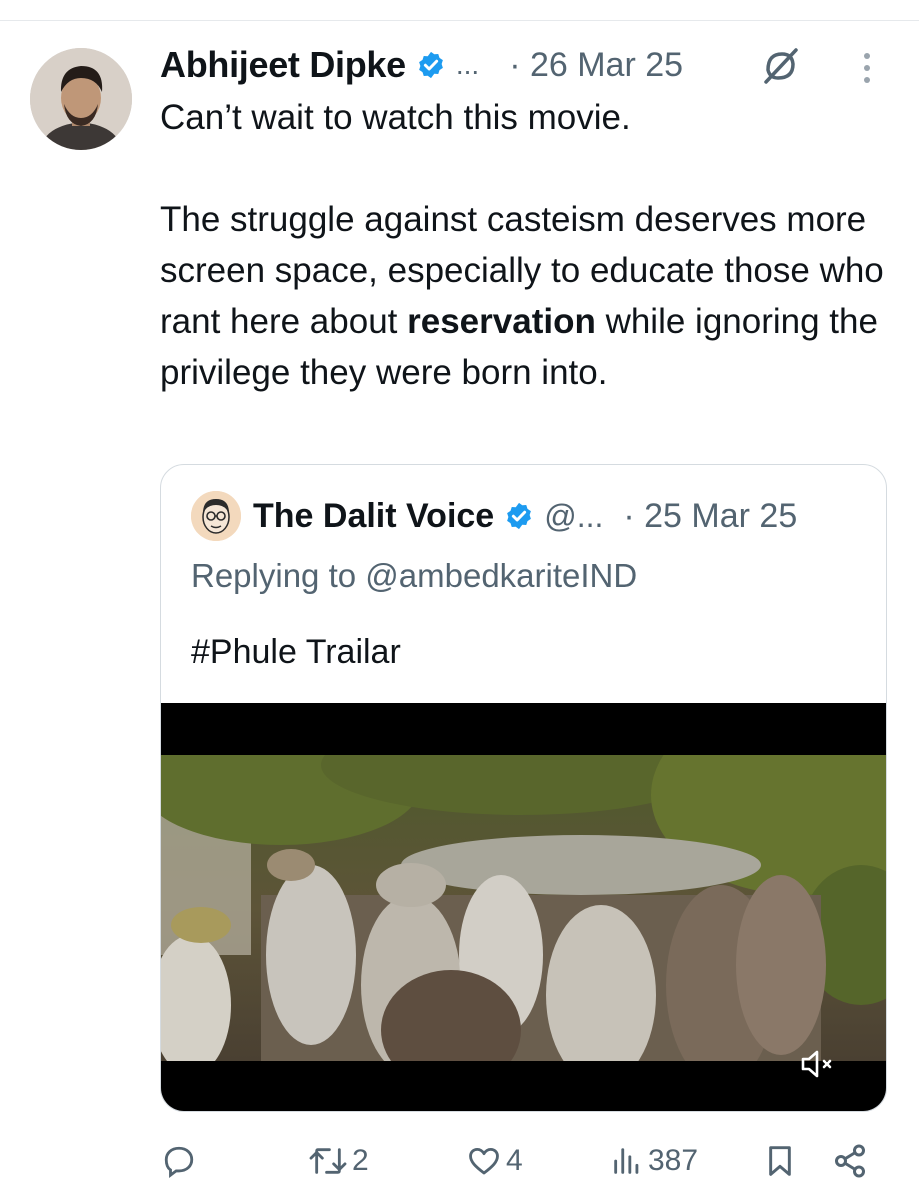 This screenshot has width=919, height=1200. Describe the element at coordinates (822, 1064) in the screenshot. I see `mute-icon` at that location.